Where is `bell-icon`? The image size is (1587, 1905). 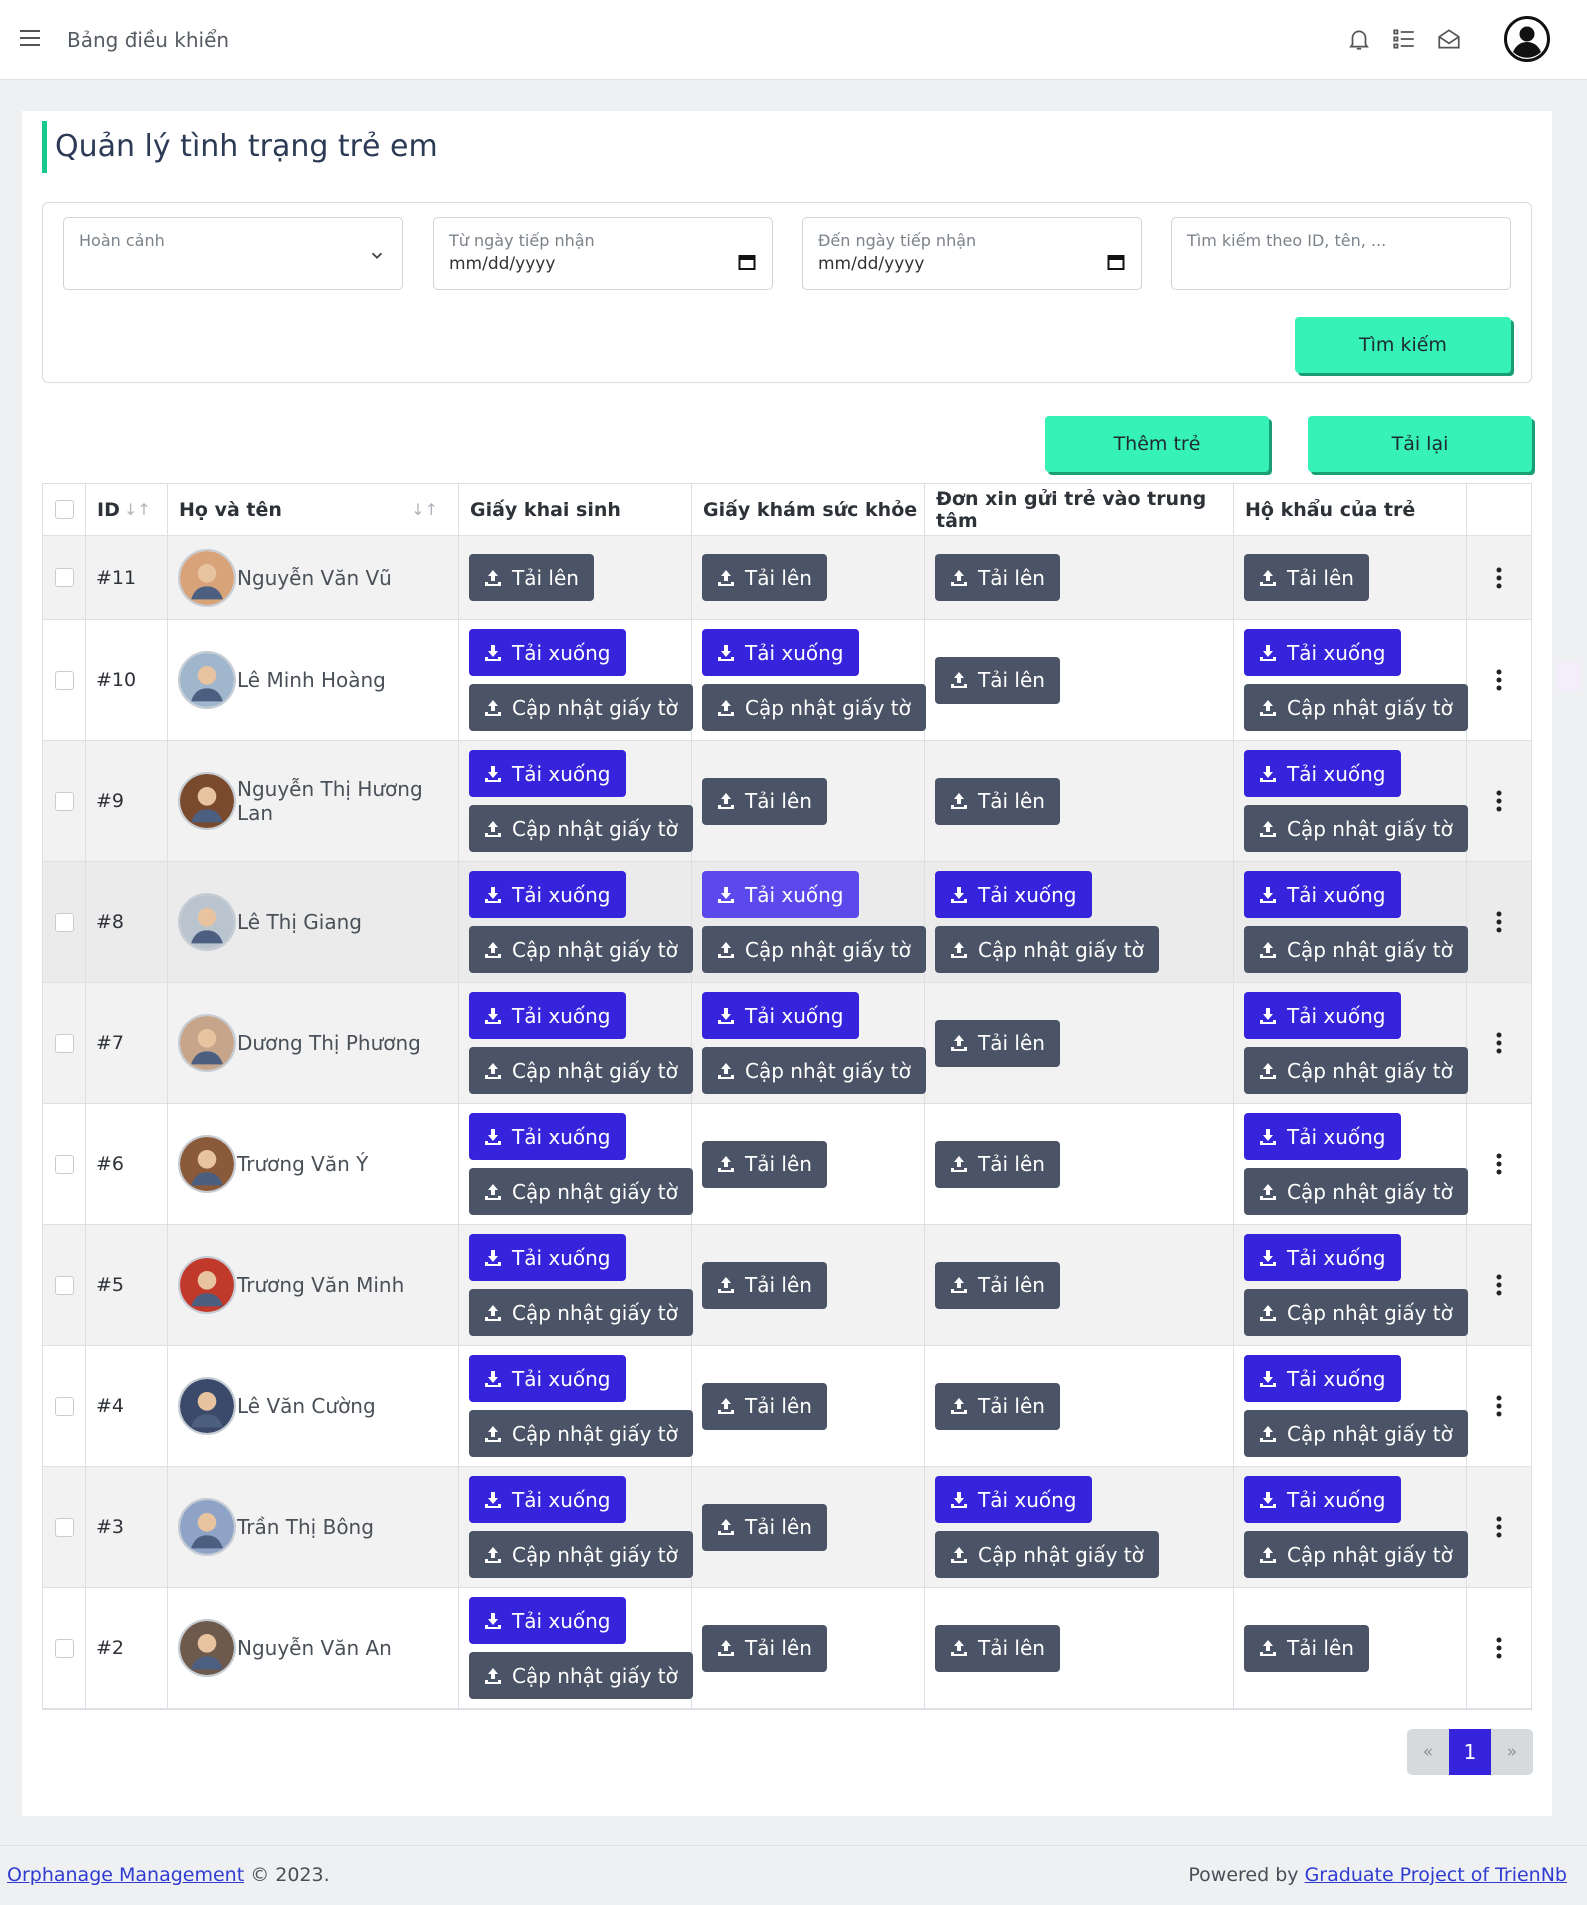
bell-icon is located at coordinates (1359, 39).